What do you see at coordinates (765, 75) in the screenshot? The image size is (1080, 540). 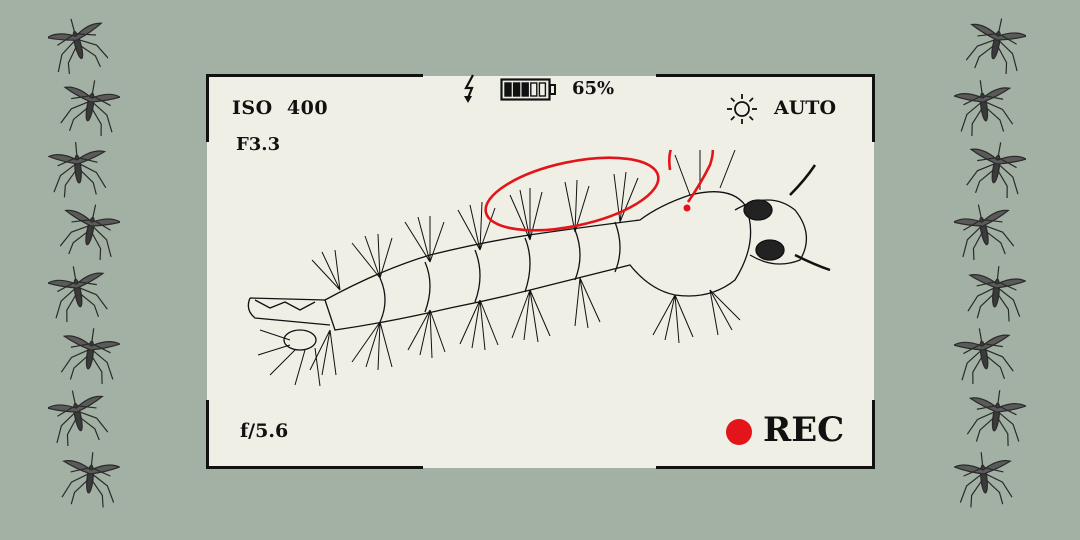 I see `frame-top-right` at bounding box center [765, 75].